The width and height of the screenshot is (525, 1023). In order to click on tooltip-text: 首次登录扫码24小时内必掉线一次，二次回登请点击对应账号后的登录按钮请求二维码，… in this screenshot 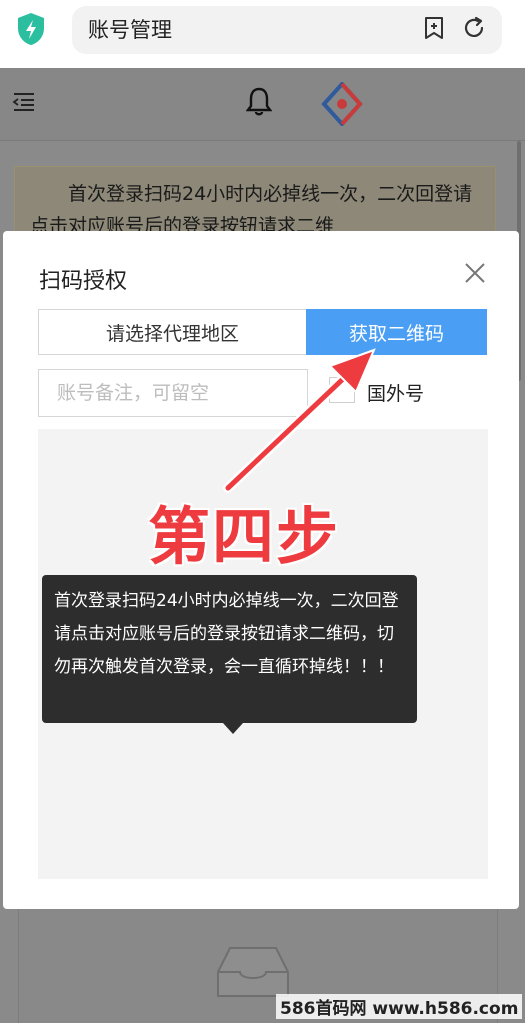, I will do `click(226, 634)`.